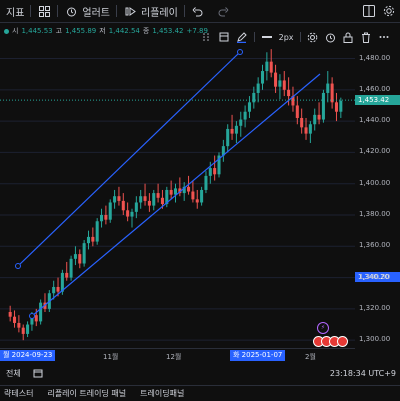 The width and height of the screenshot is (400, 401). Describe the element at coordinates (374, 100) in the screenshot. I see `current-price: 1,453.42` at that location.